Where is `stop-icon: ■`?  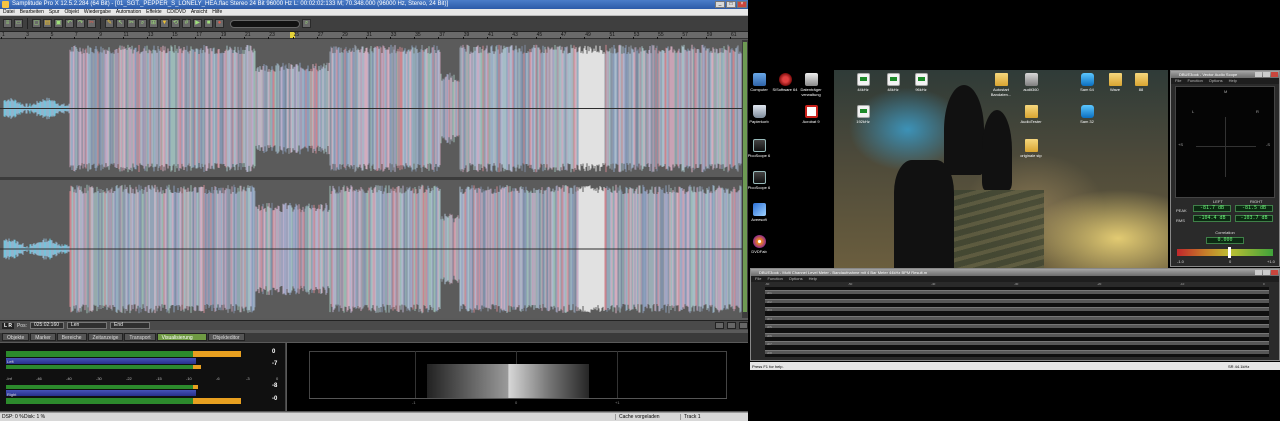
stop-icon: ■ is located at coordinates (208, 23).